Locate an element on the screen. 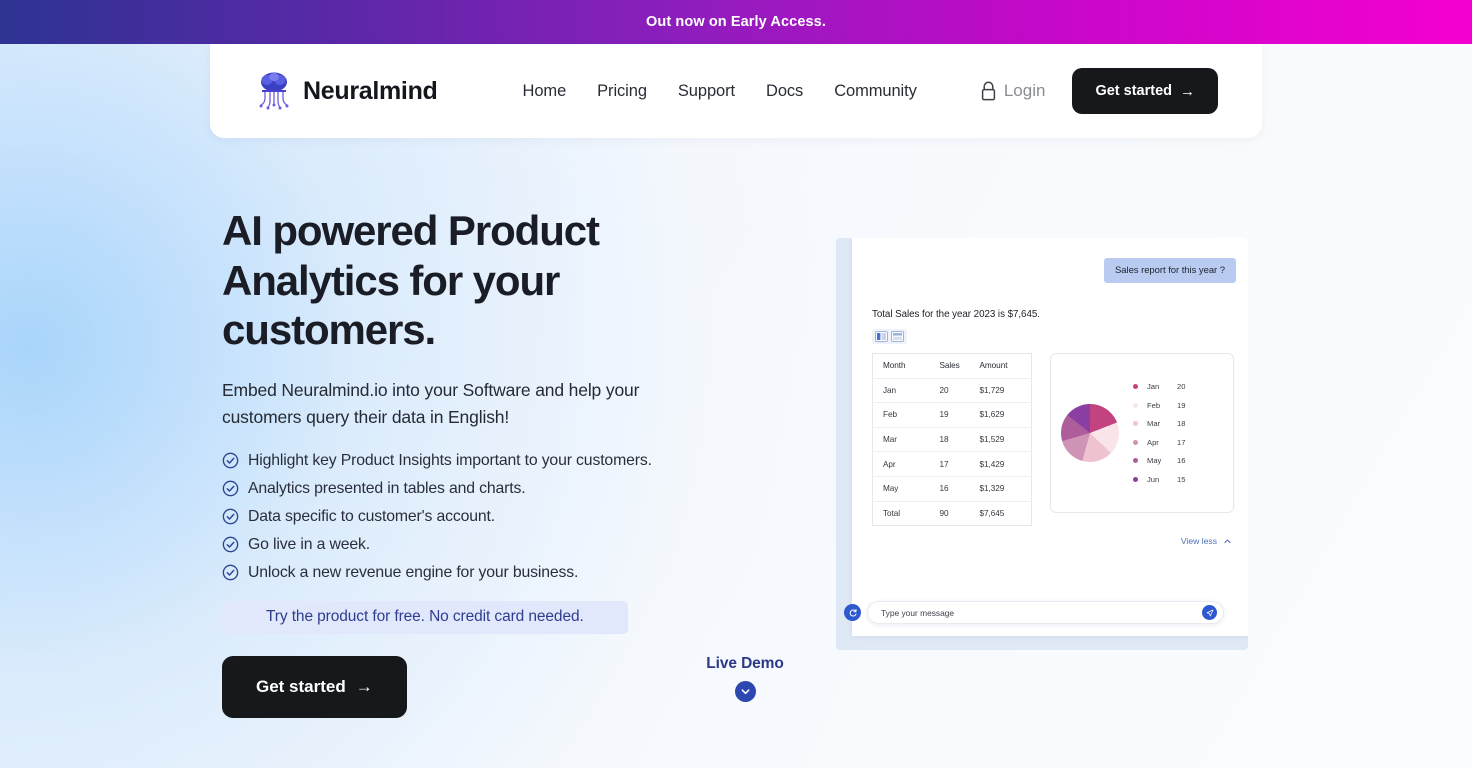 This screenshot has height=768, width=1472. message-input: Type your message is located at coordinates (1045, 612).